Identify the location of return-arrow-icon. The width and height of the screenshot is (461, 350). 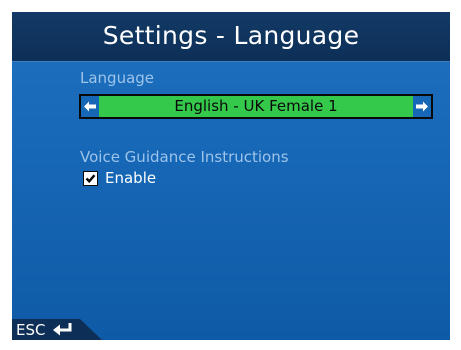
(62, 329).